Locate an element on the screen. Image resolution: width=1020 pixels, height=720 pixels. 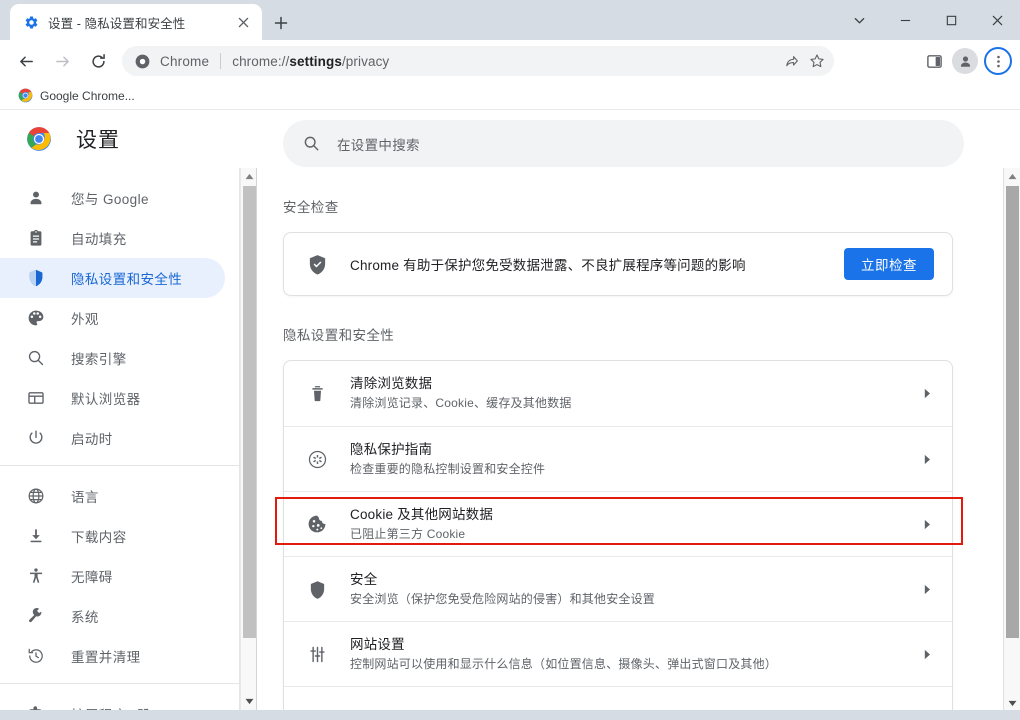
safety-check-row: Chrome 有助于保护您免受数据泄露、不良扩展程序等问题的影响 立即检查 is located at coordinates (618, 264).